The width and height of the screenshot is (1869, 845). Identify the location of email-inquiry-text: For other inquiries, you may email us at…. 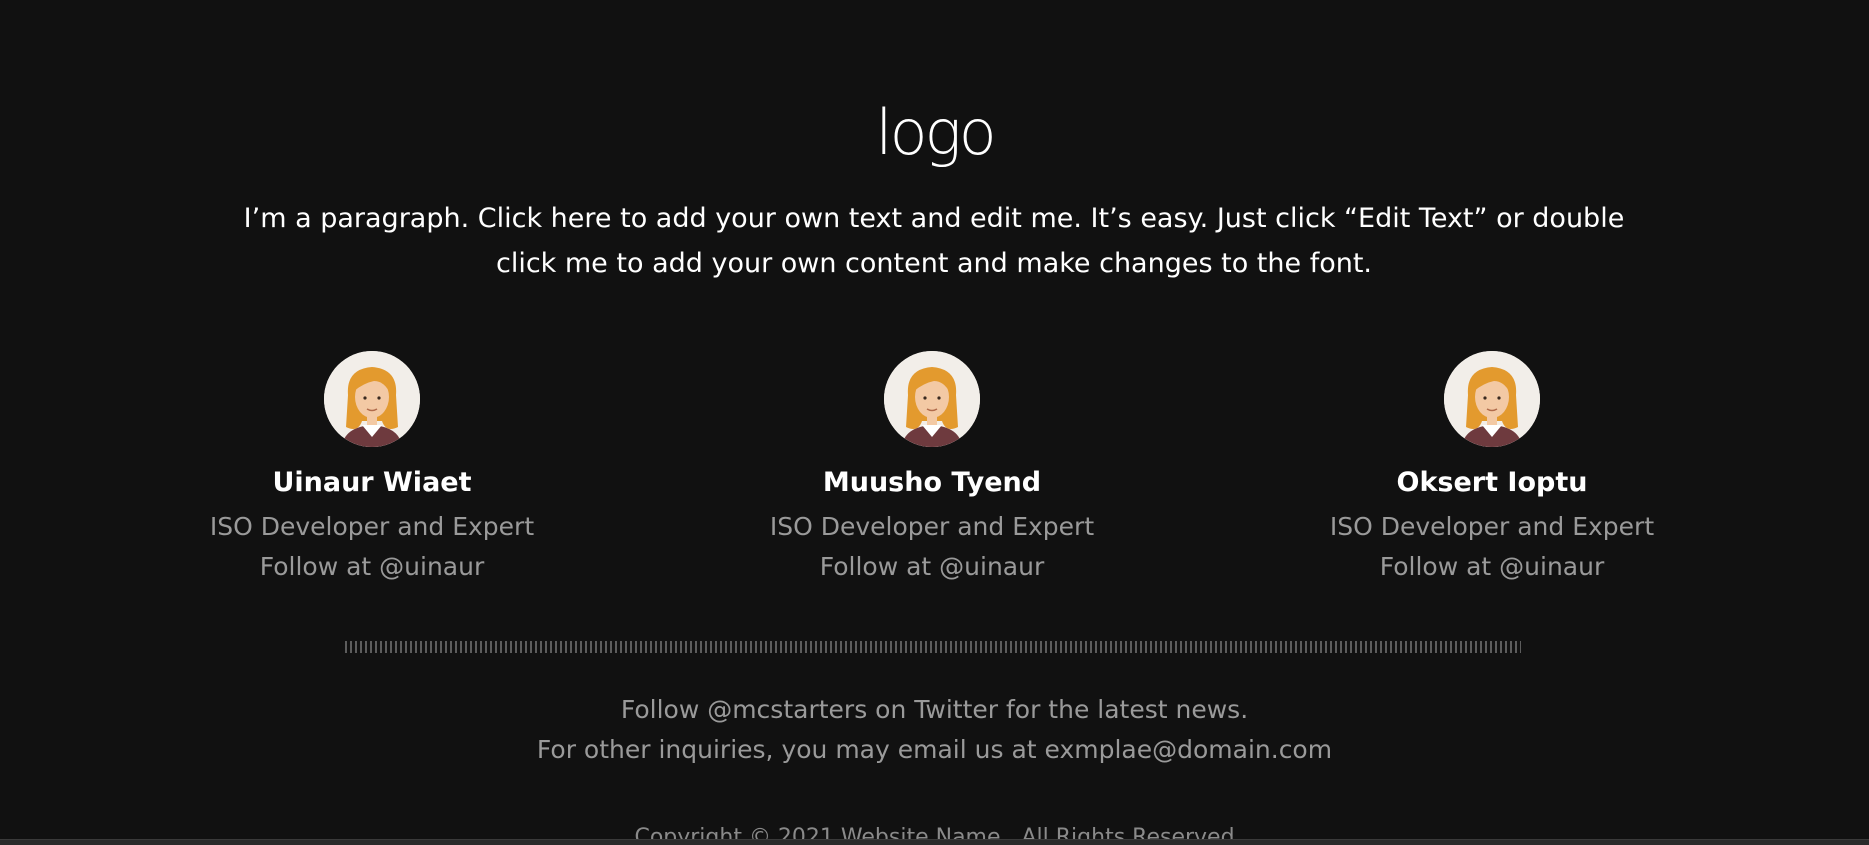
(934, 750).